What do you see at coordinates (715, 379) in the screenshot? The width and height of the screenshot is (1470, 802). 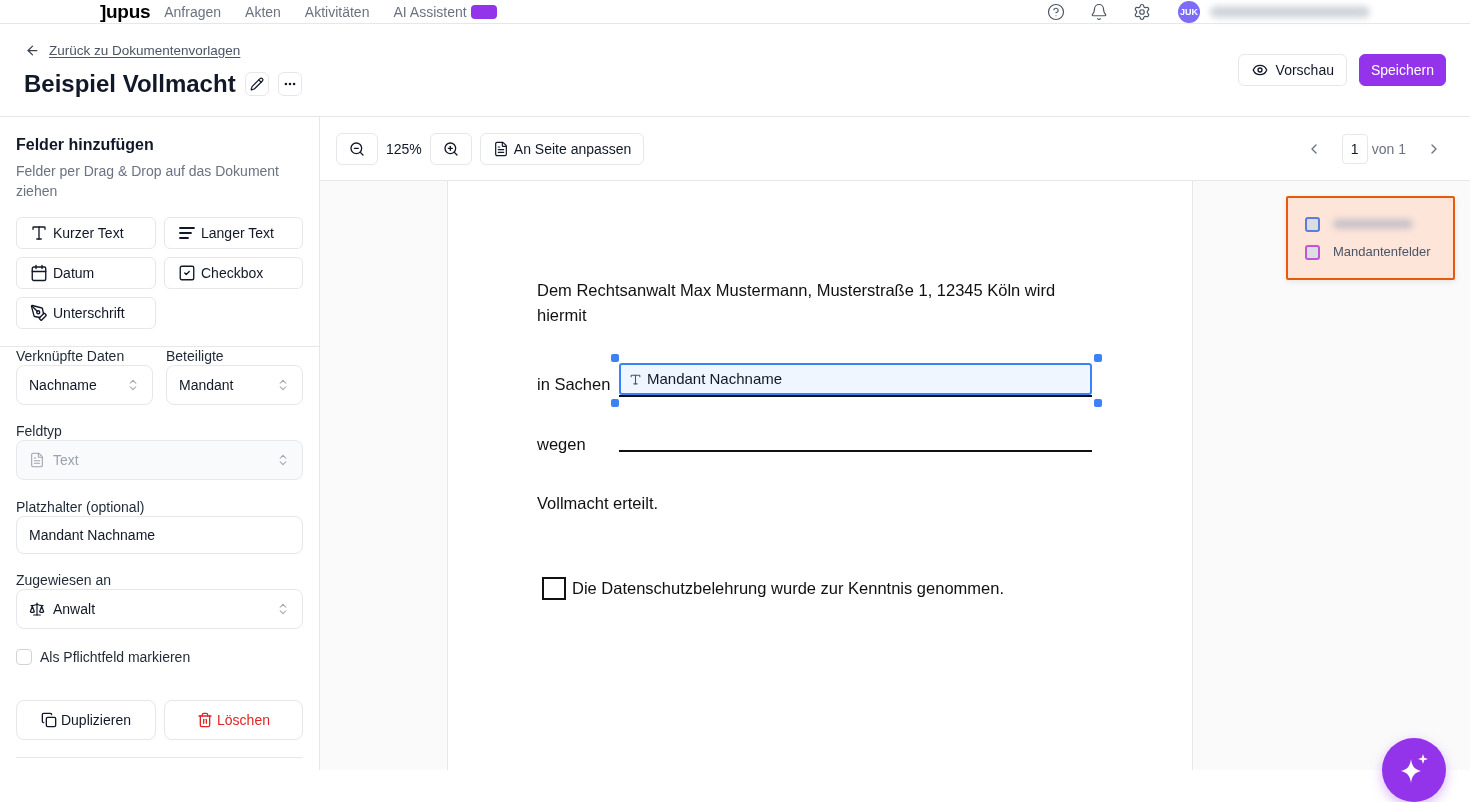 I see `field-placeholder: Mandant Nachname` at bounding box center [715, 379].